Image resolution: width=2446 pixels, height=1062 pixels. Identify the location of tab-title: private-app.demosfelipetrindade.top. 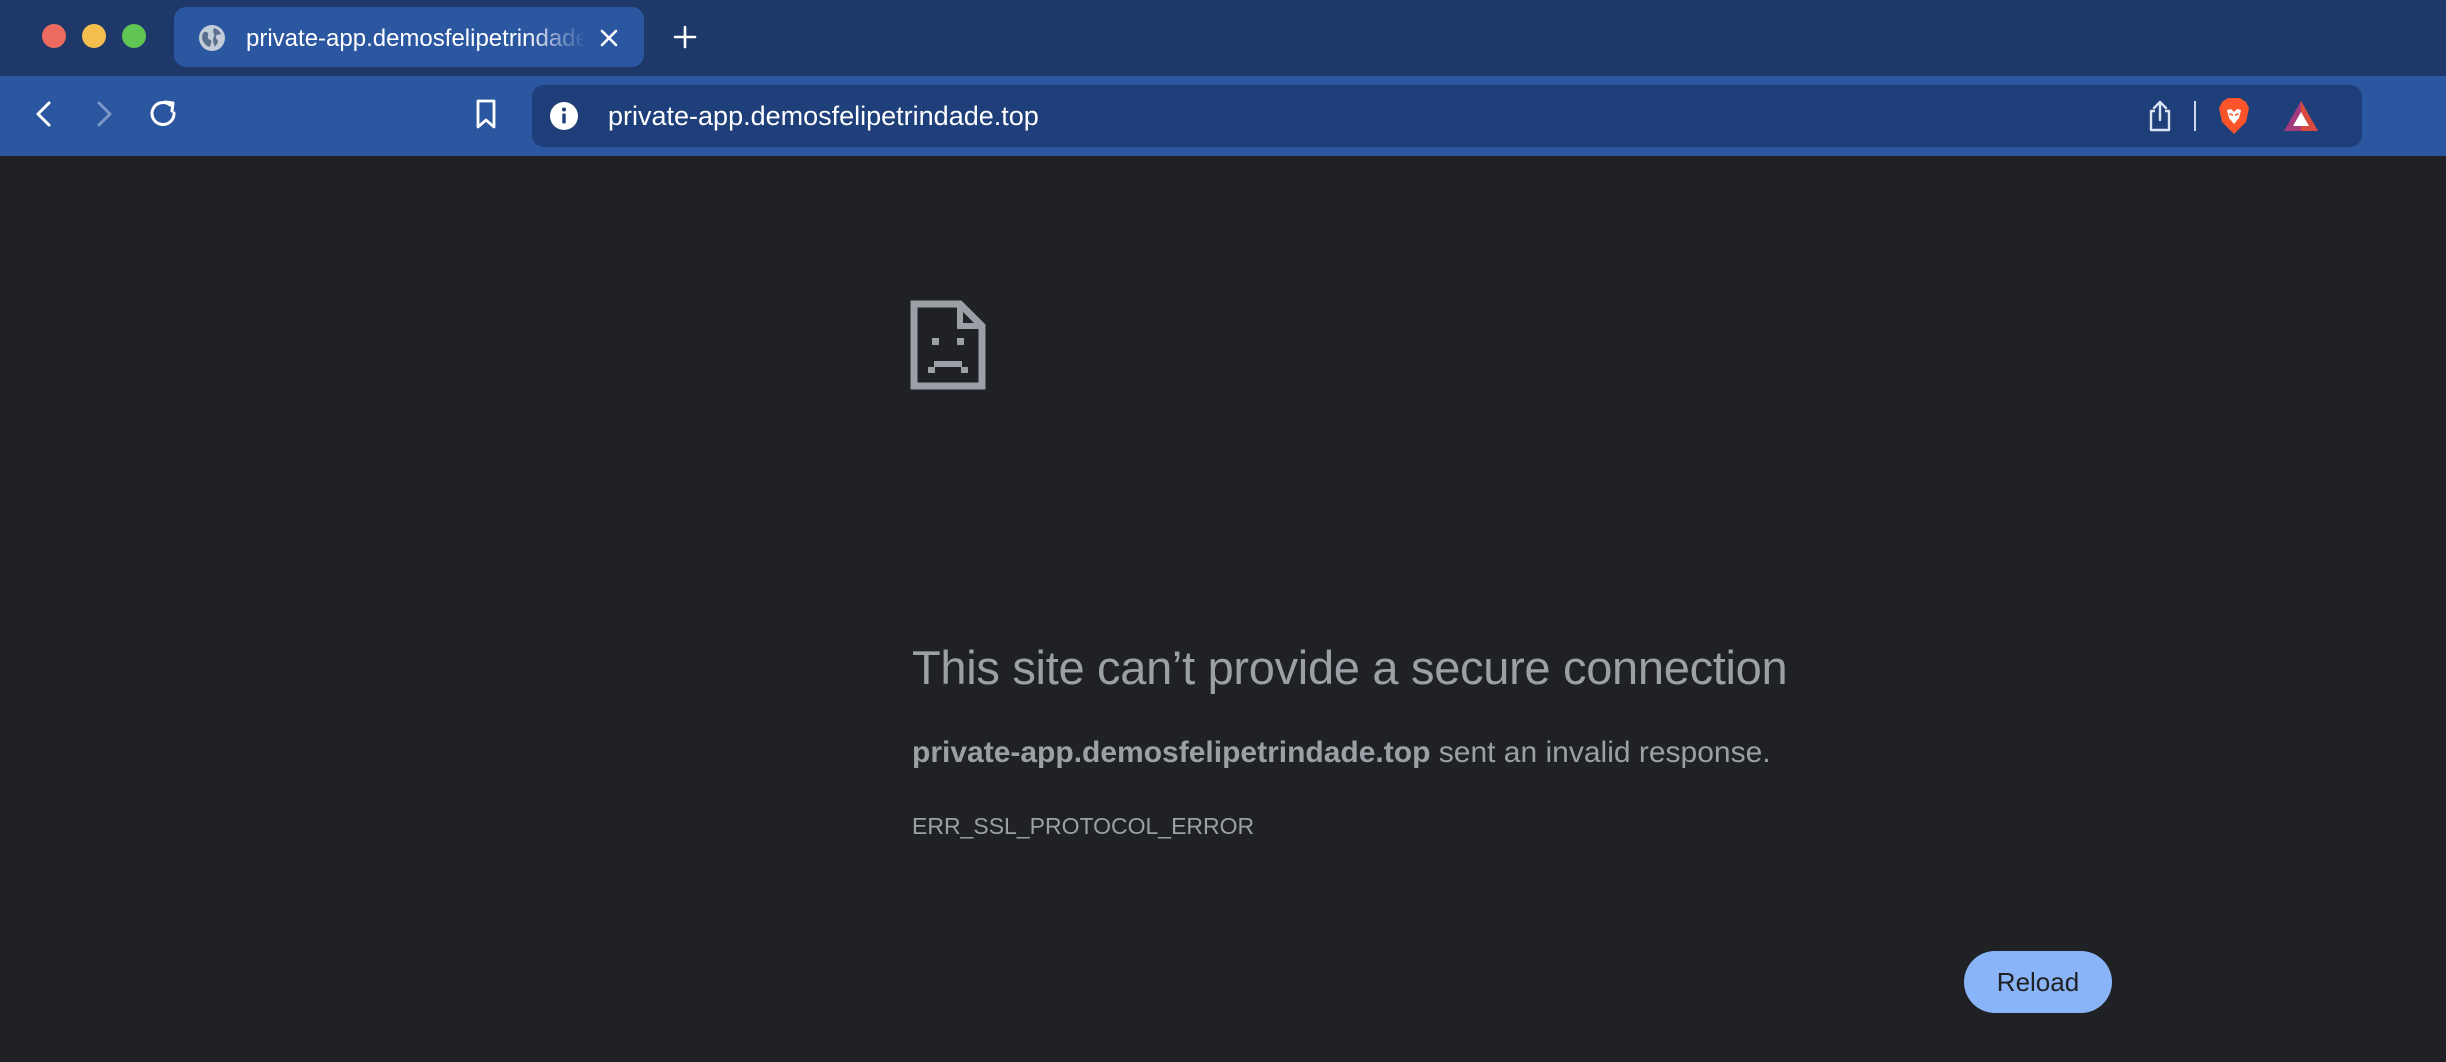
(416, 38).